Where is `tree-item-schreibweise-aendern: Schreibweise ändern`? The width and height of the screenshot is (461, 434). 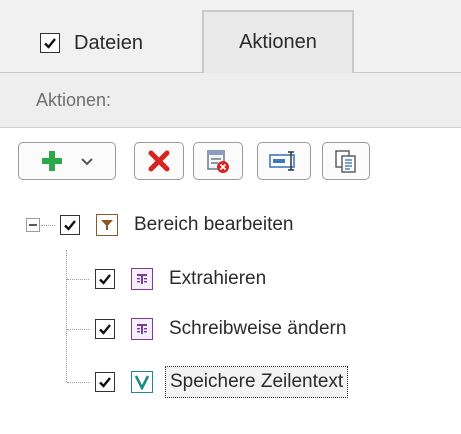
tree-item-schreibweise-aendern: Schreibweise ändern is located at coordinates (220, 329).